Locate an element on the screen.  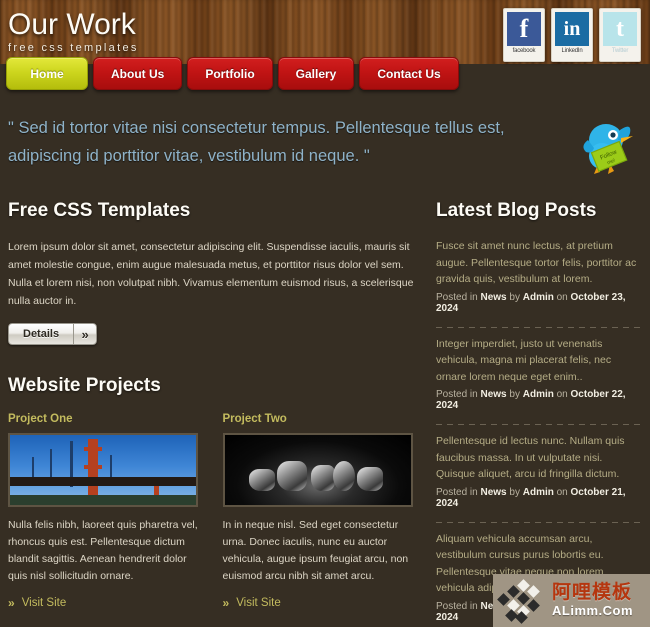
website-projects-heading: Website Projects is located at coordinates (84, 385).